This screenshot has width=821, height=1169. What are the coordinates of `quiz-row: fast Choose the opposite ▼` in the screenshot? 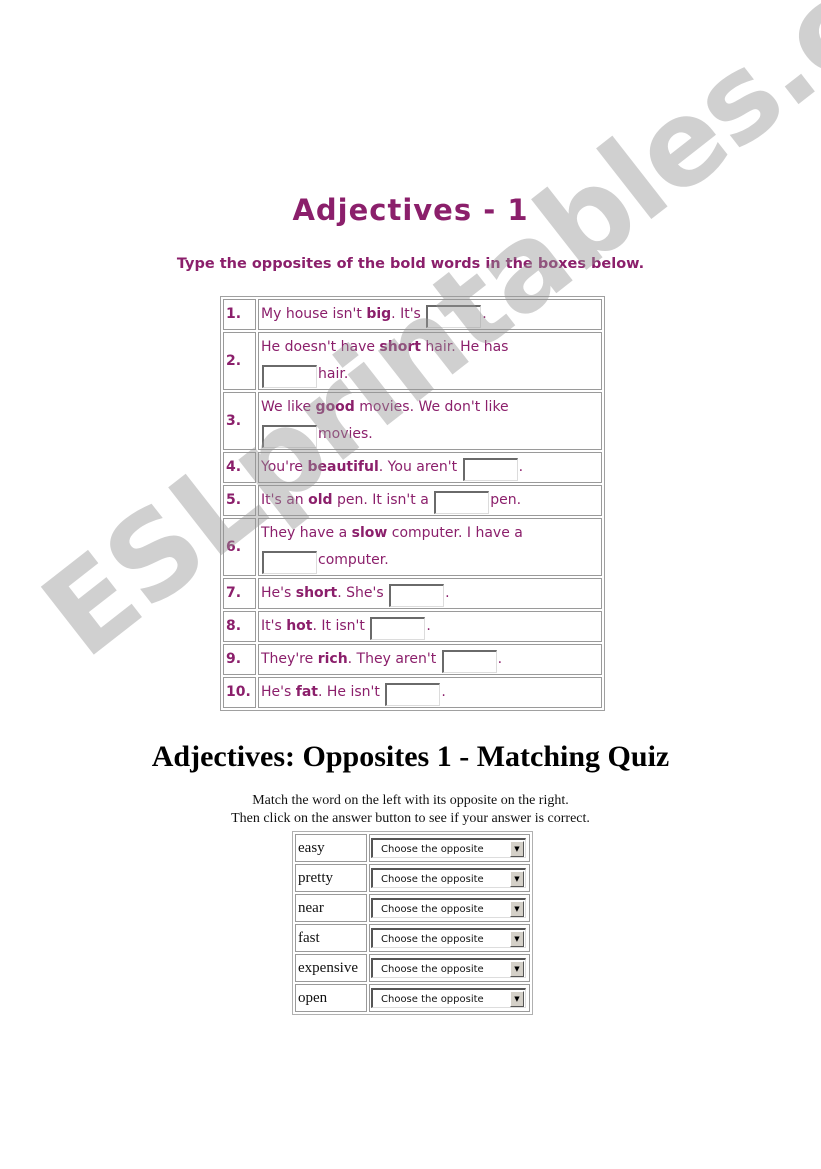 It's located at (412, 938).